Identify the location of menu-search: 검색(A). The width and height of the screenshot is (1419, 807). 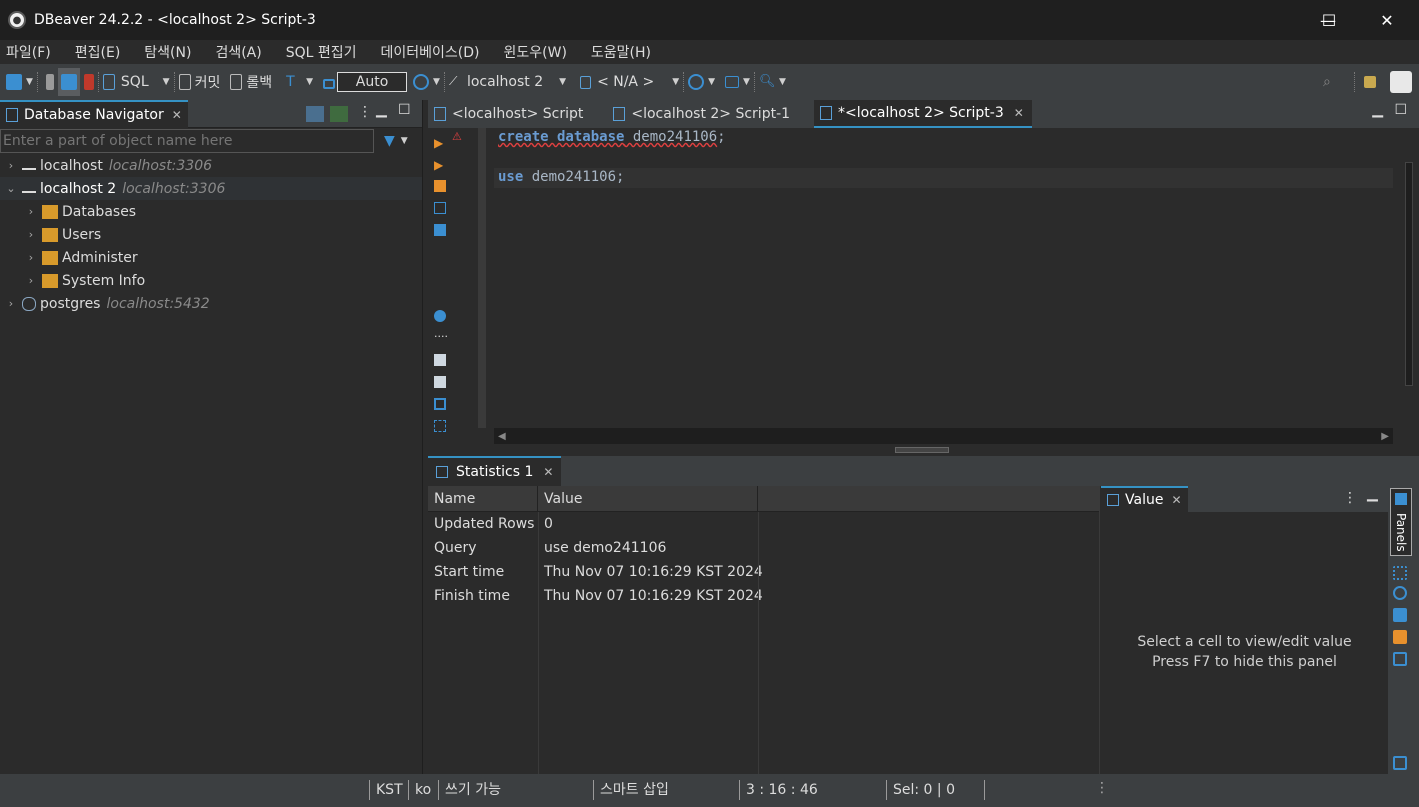
(238, 52).